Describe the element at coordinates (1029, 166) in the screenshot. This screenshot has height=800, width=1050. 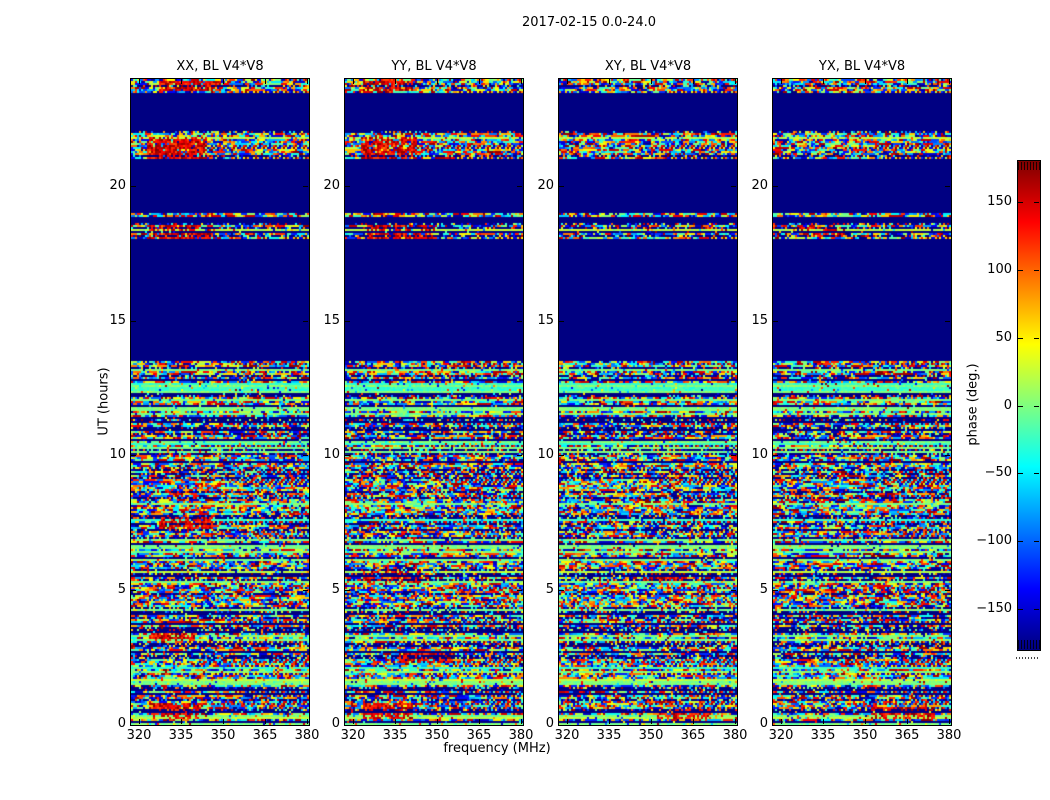
I see `colorbar-top-hatch-ticks` at that location.